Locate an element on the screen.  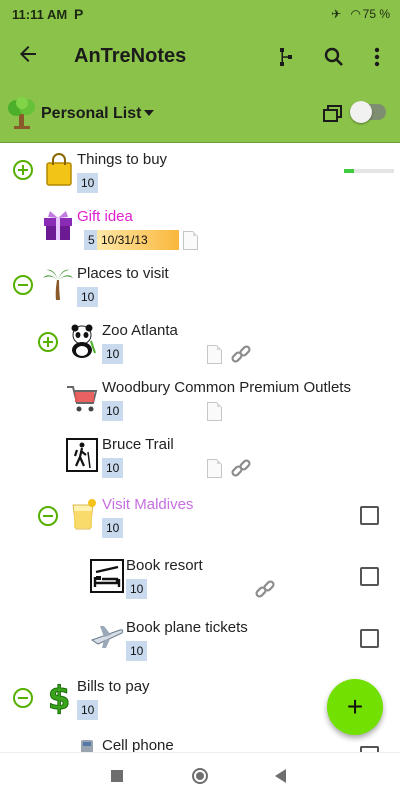
drink-glass-icon is located at coordinates (83, 516).